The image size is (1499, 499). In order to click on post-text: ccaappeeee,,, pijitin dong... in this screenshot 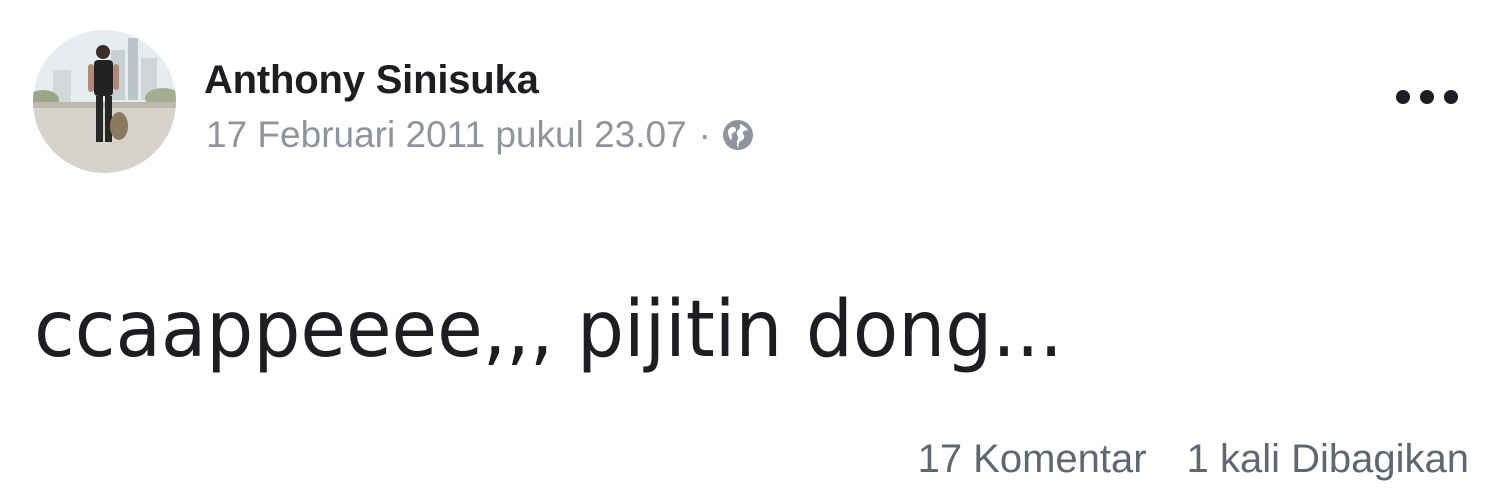, I will do `click(548, 330)`.